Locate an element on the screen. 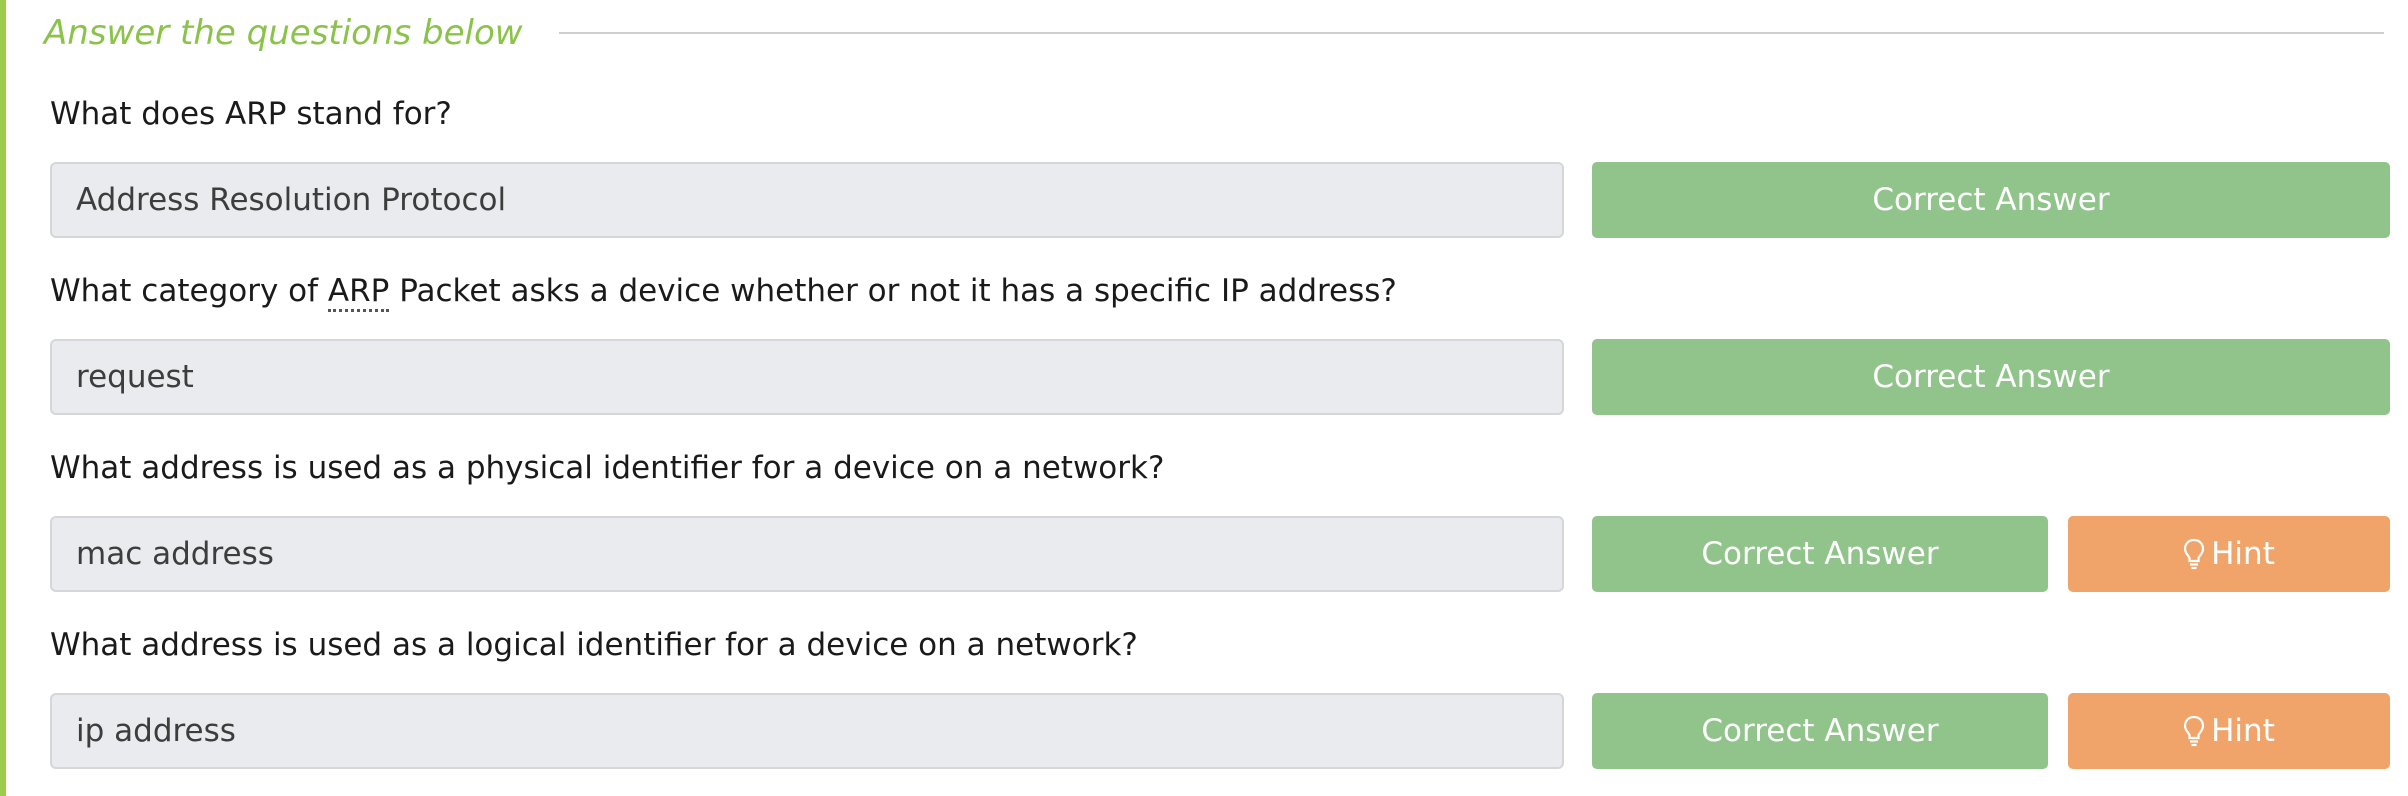 The height and width of the screenshot is (796, 2408). correct-answer-label-3: Correct Answer is located at coordinates (1820, 554).